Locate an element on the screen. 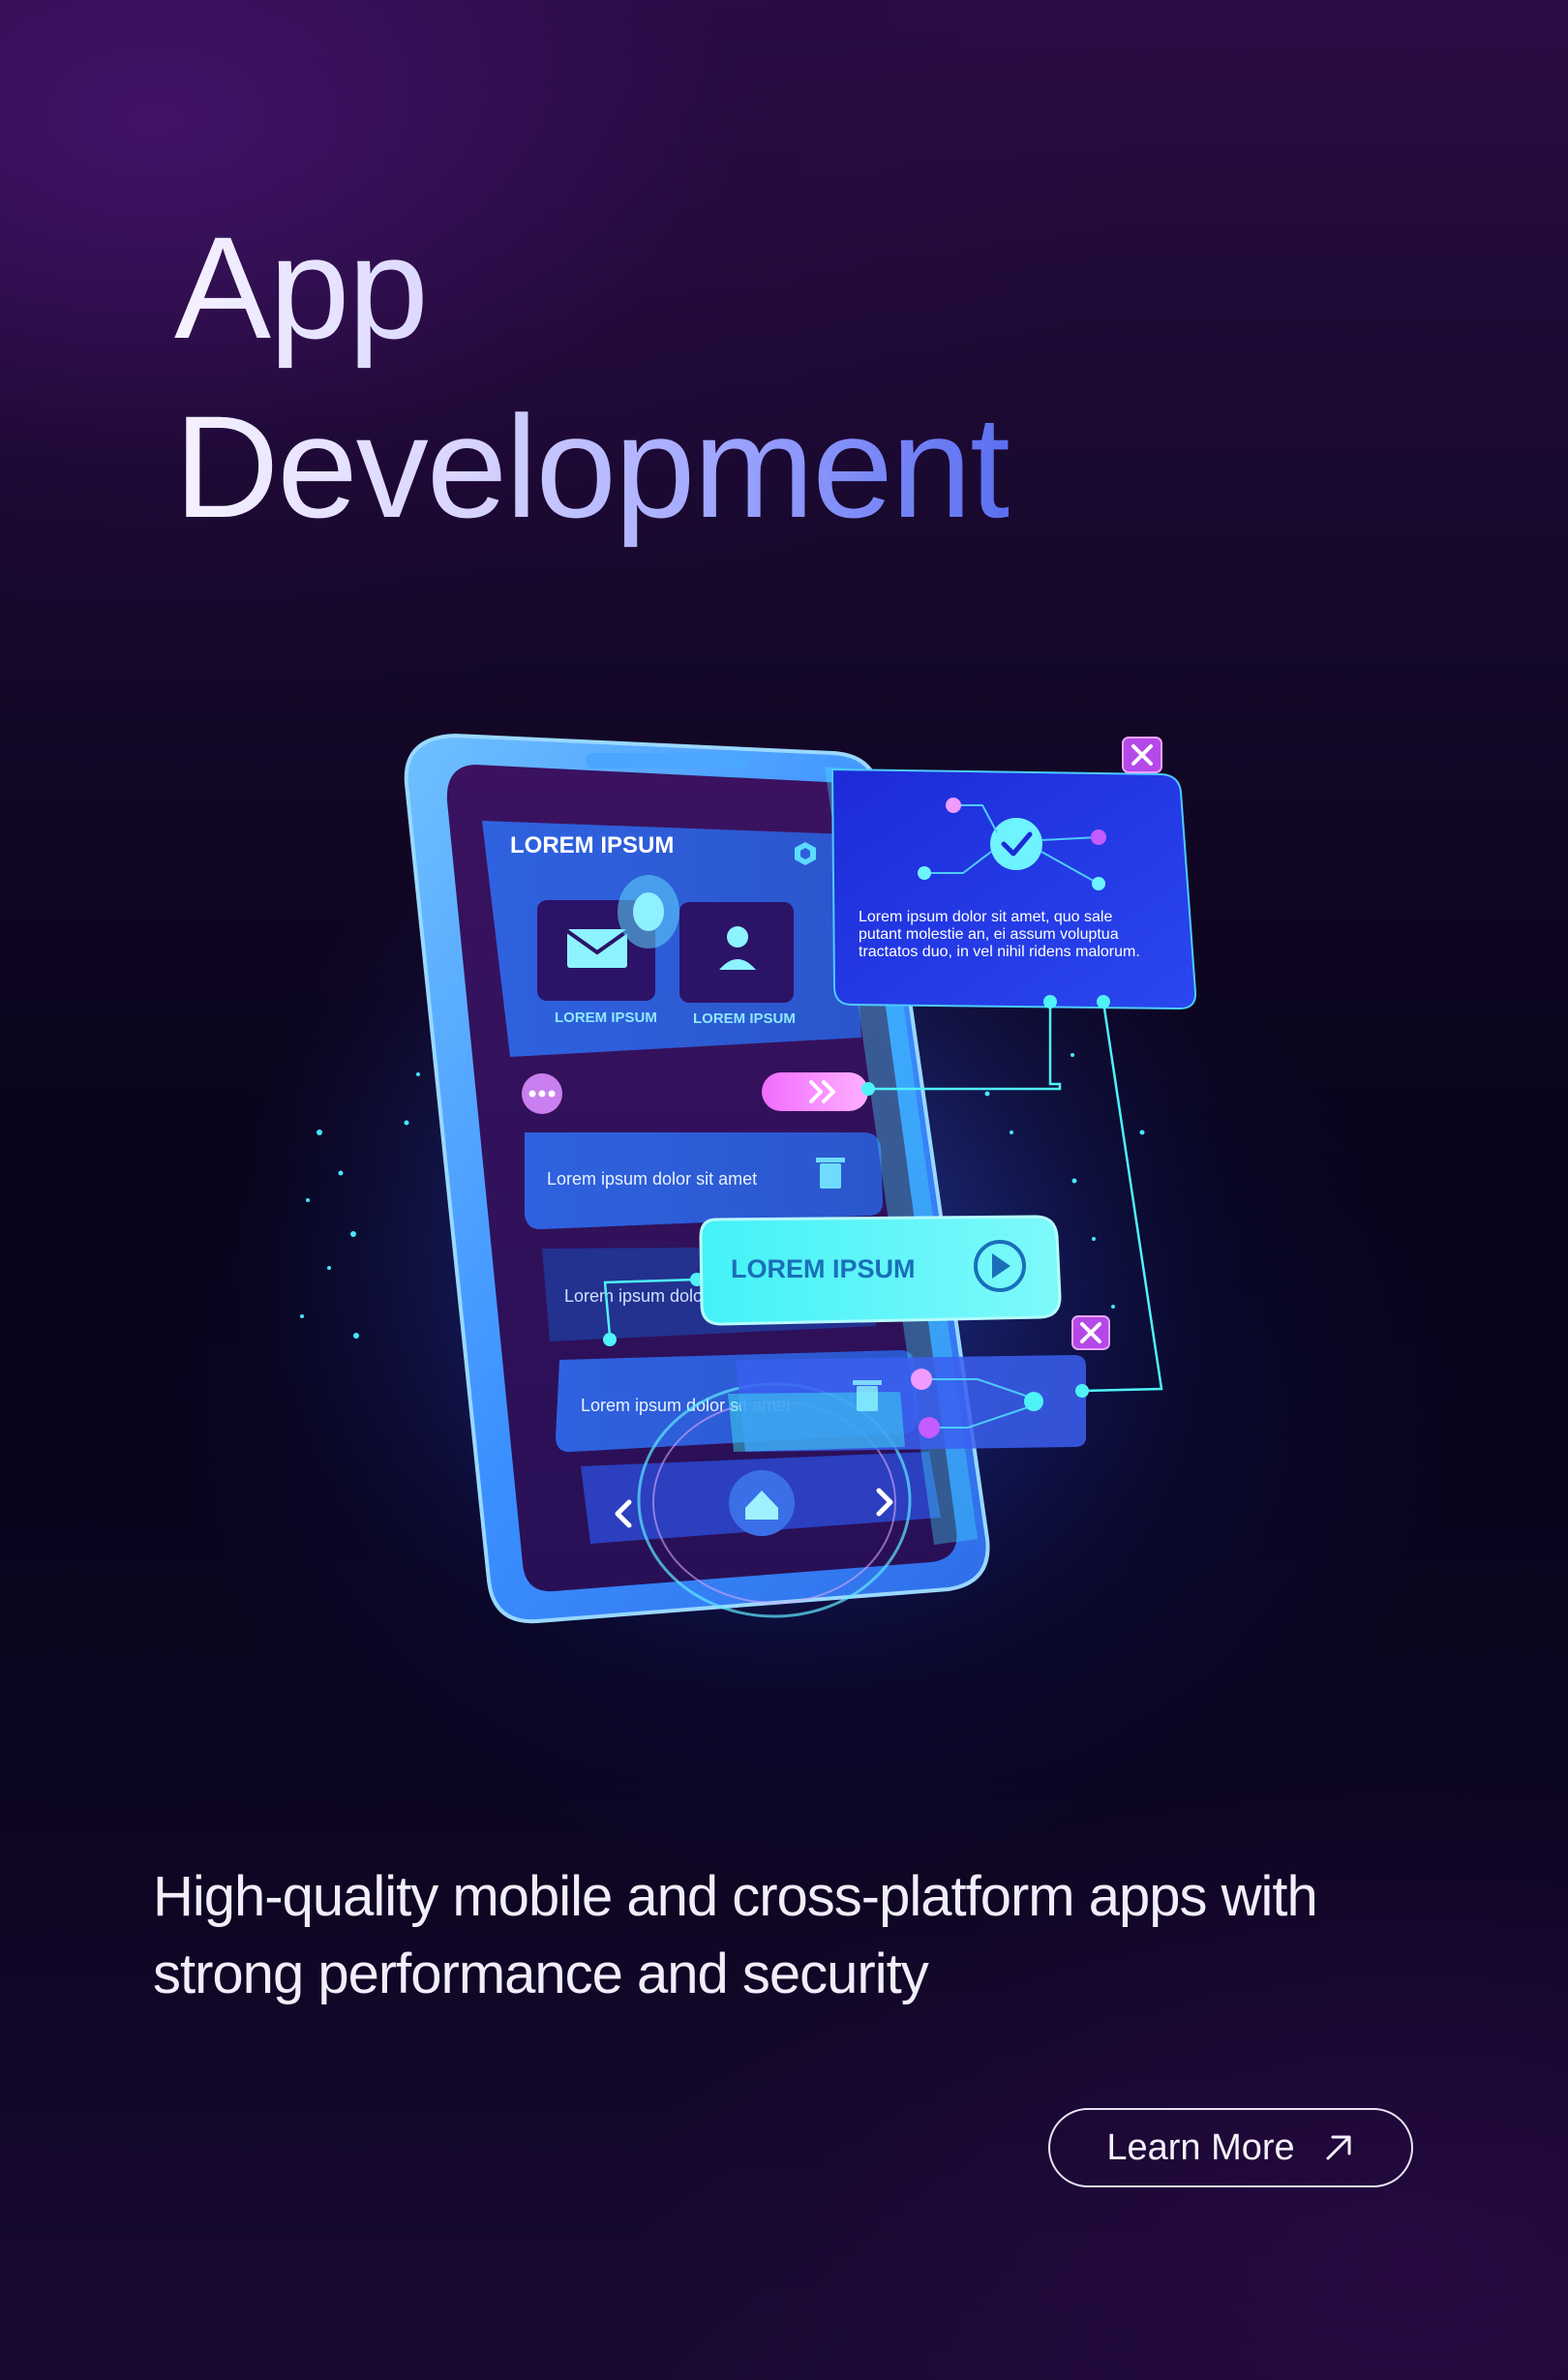 The height and width of the screenshot is (2380, 1568). arrow-up-right-icon is located at coordinates (1338, 2148).